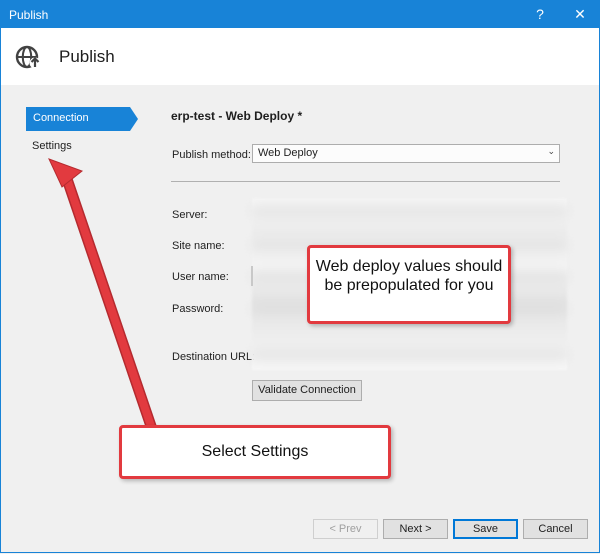 The image size is (600, 554). Describe the element at coordinates (255, 452) in the screenshot. I see `annotation-callout-settings: Select Settings` at that location.